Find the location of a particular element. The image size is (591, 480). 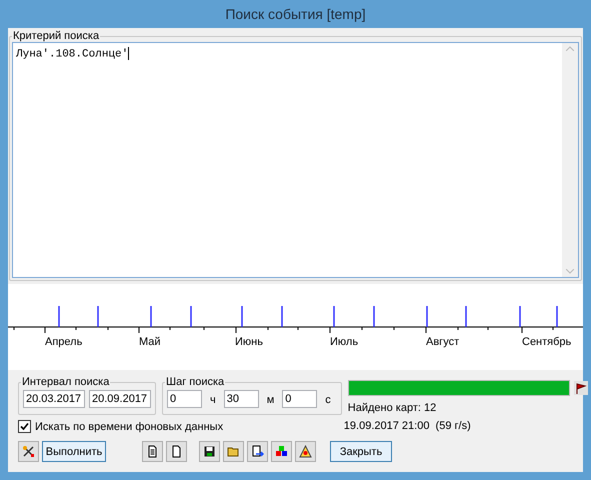

close-button: Закрыть is located at coordinates (361, 451).